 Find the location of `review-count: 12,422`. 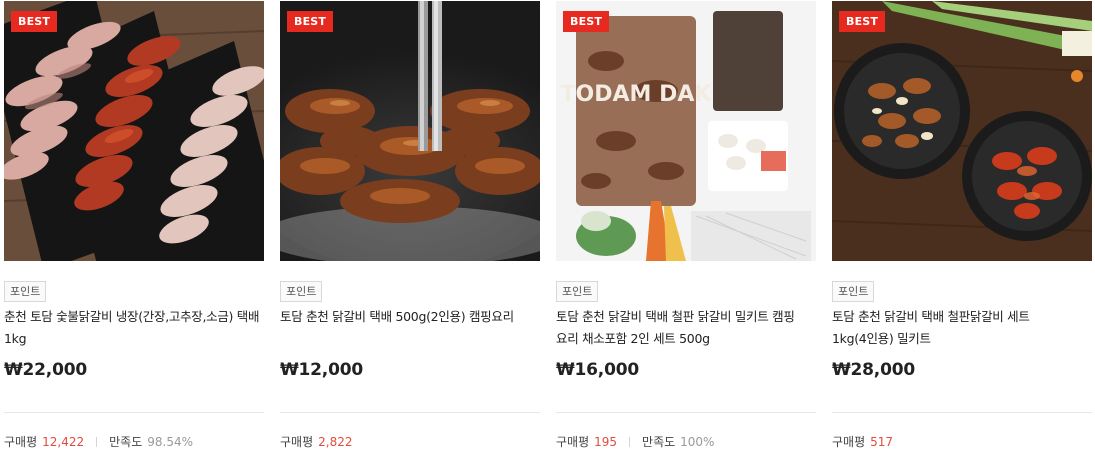

review-count: 12,422 is located at coordinates (63, 442).